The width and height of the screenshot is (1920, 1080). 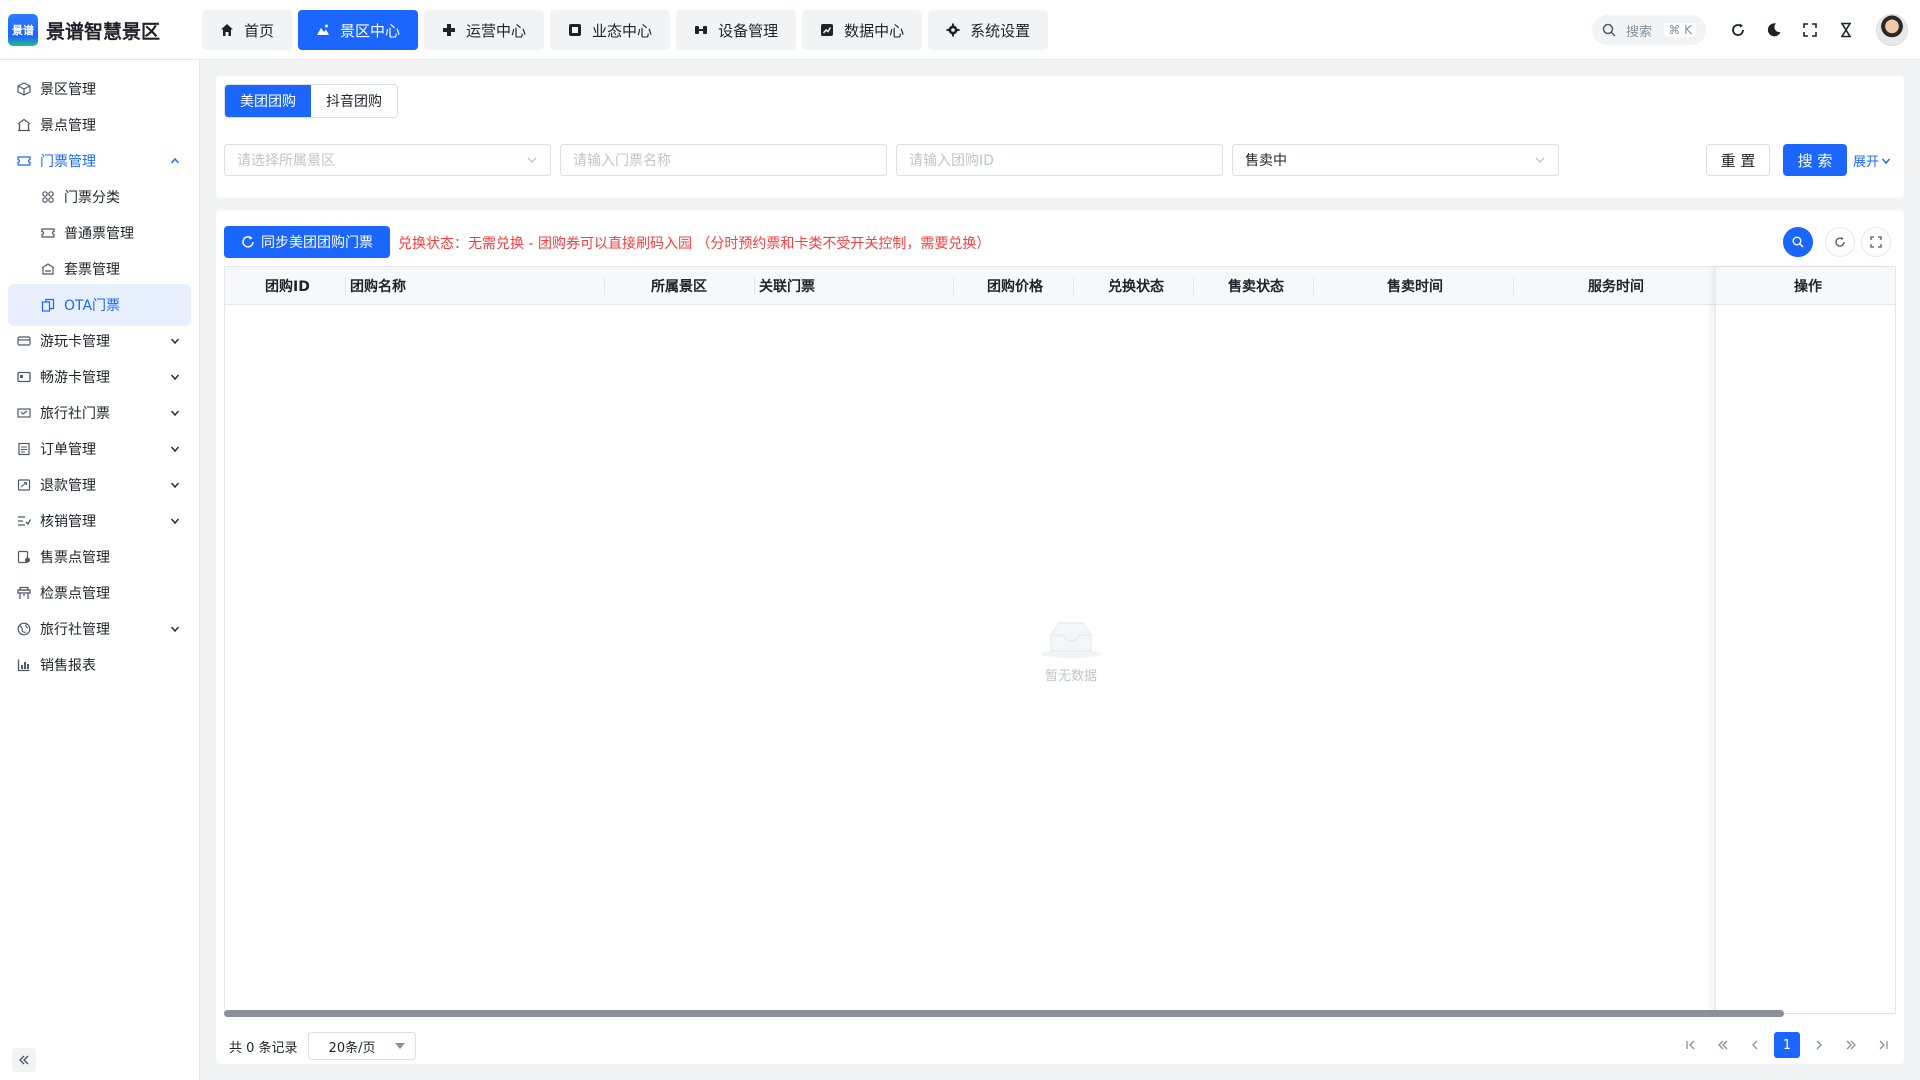 What do you see at coordinates (1395, 160) in the screenshot?
I see `sale-status-select: 售卖中` at bounding box center [1395, 160].